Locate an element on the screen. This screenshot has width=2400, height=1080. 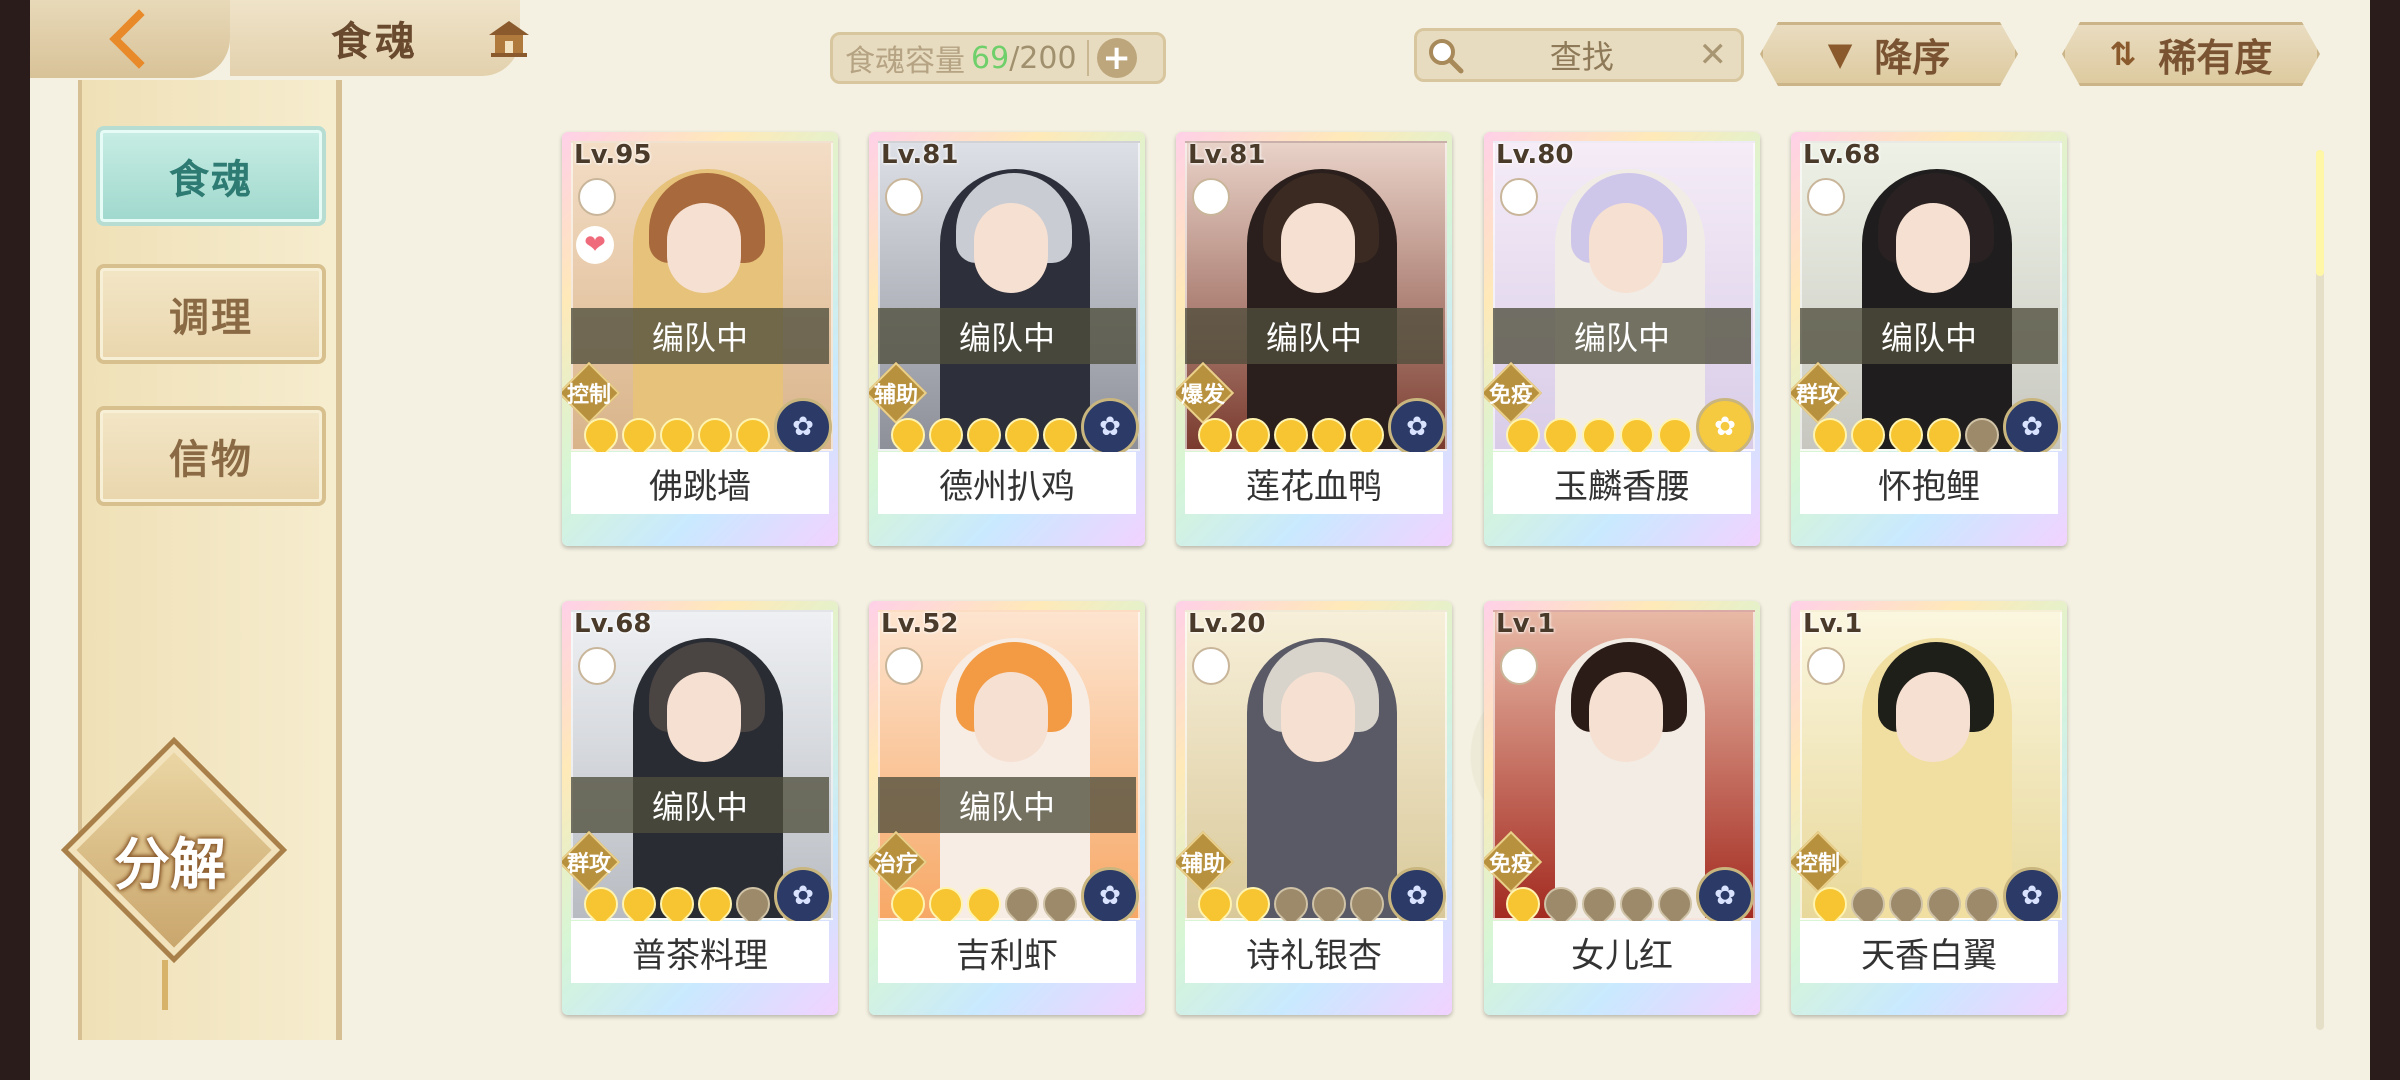
tab-food-soul: 食魂 is located at coordinates (211, 176).